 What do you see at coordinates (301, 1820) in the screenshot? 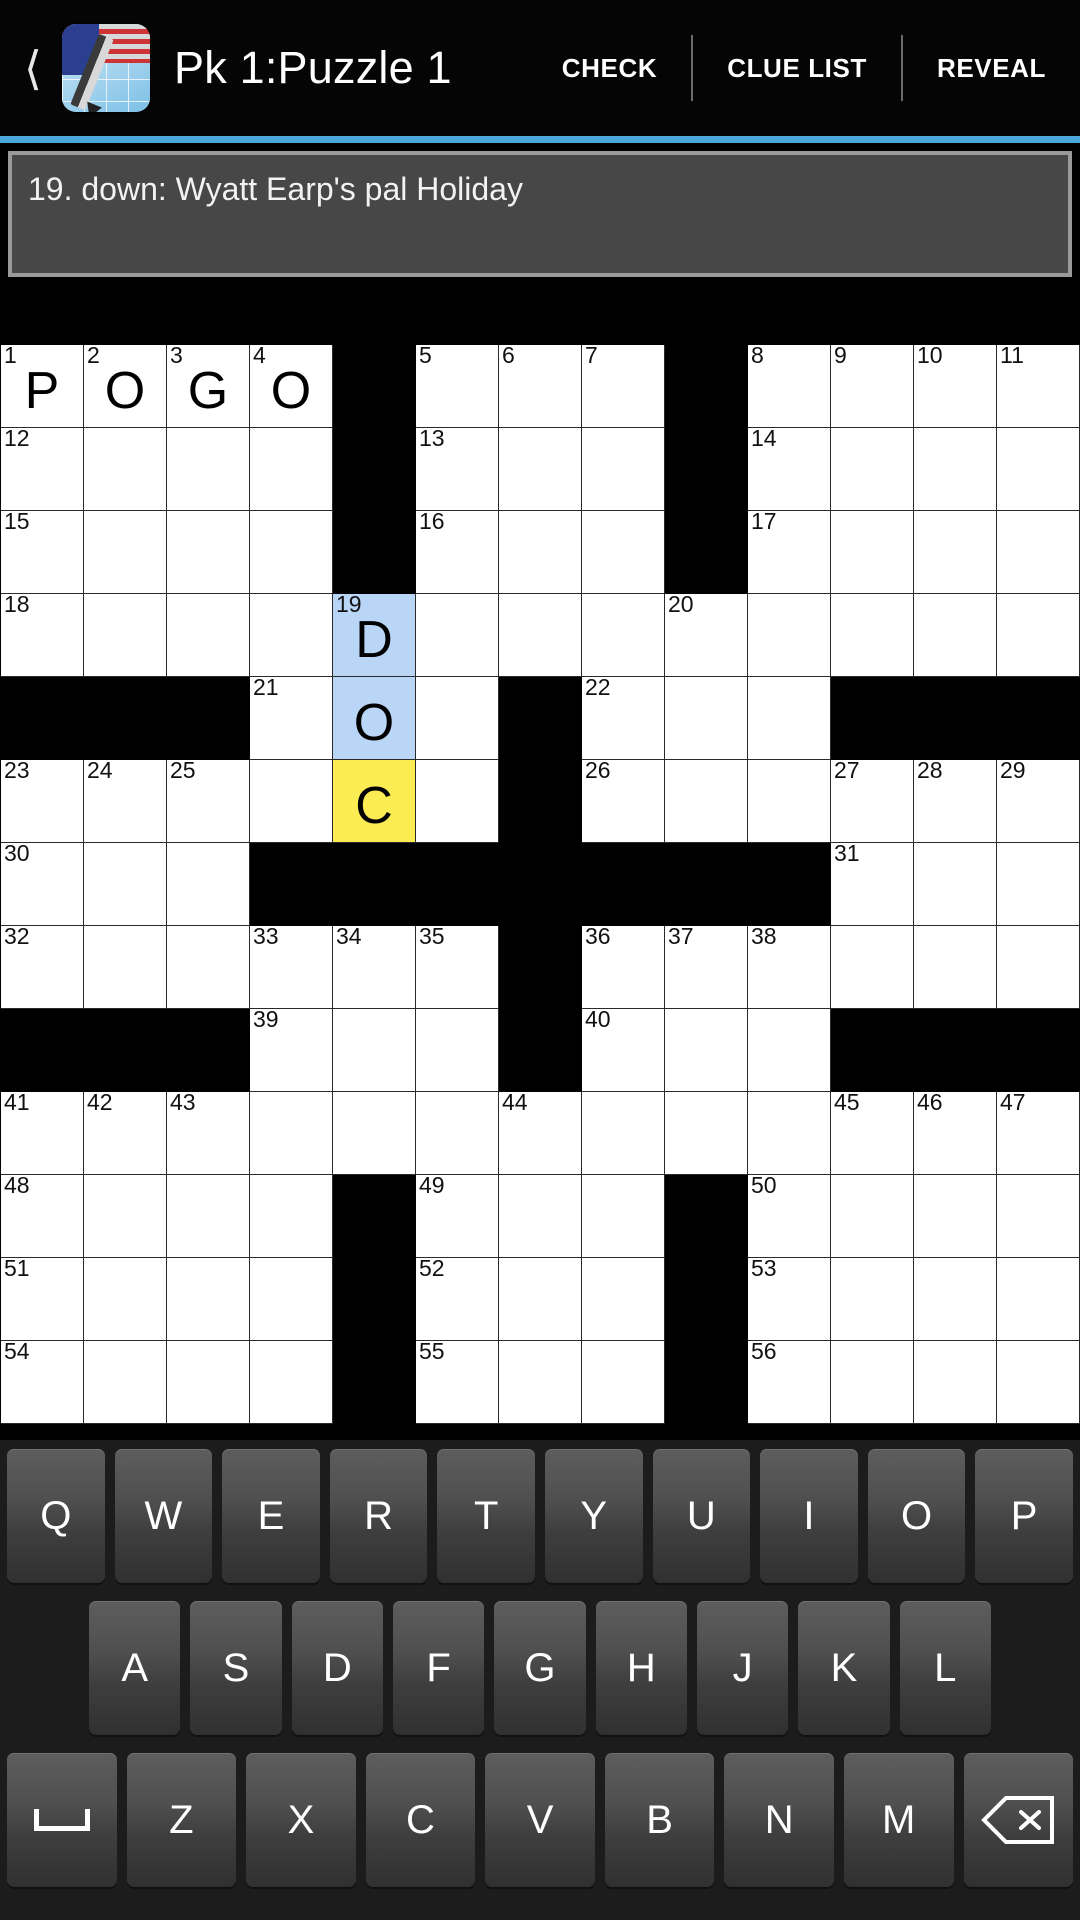
I see `key-x: X` at bounding box center [301, 1820].